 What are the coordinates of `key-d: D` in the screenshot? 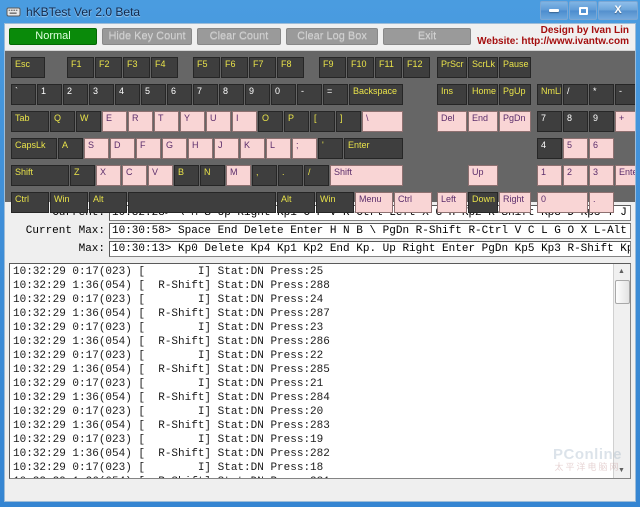 It's located at (122, 148).